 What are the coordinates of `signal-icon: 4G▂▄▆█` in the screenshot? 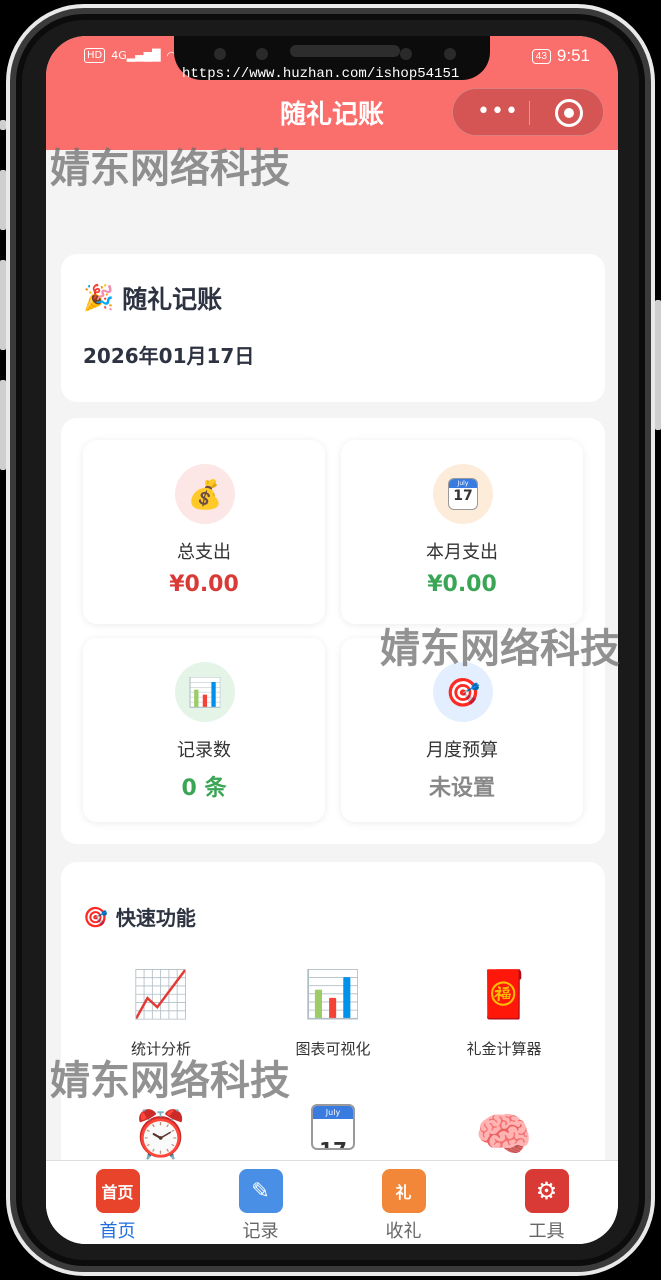 It's located at (136, 55).